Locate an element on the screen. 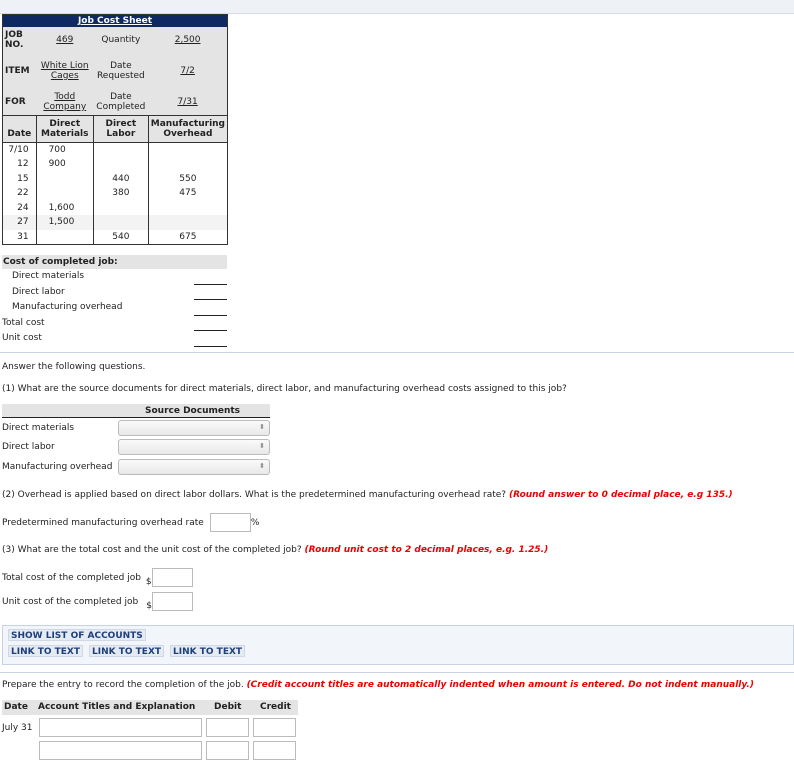 The height and width of the screenshot is (766, 794). date-requested: 7/2 is located at coordinates (188, 71).